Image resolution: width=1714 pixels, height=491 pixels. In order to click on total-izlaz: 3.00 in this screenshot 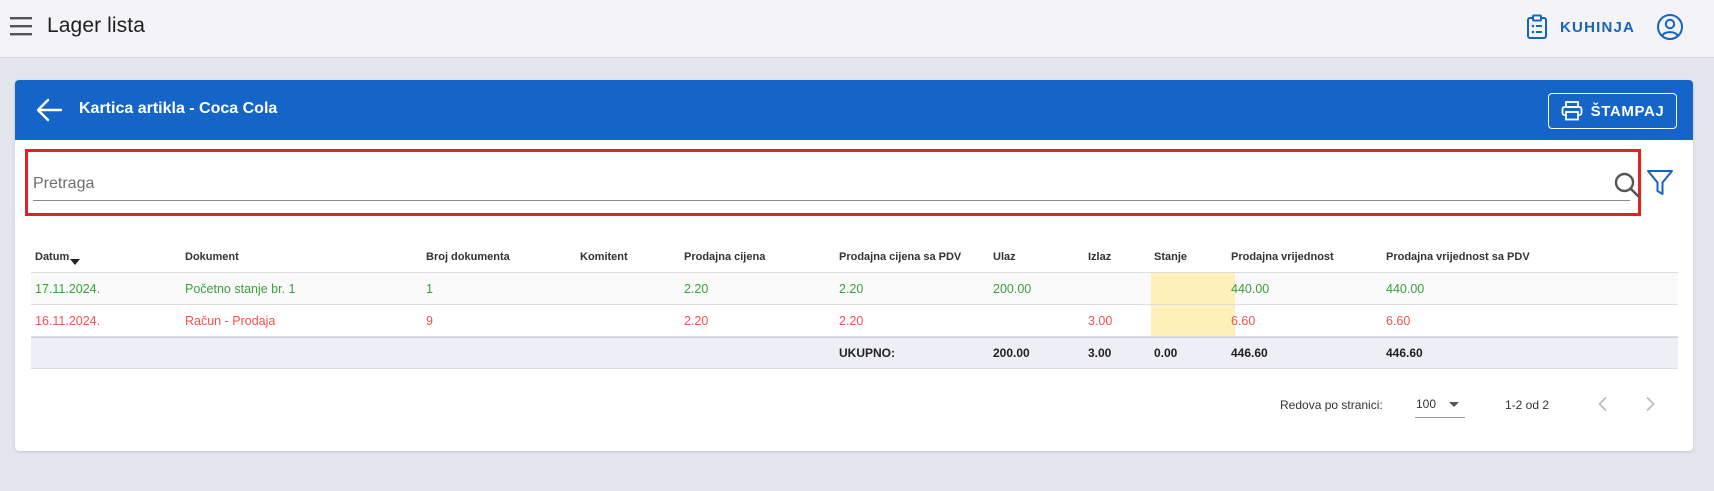, I will do `click(1100, 353)`.